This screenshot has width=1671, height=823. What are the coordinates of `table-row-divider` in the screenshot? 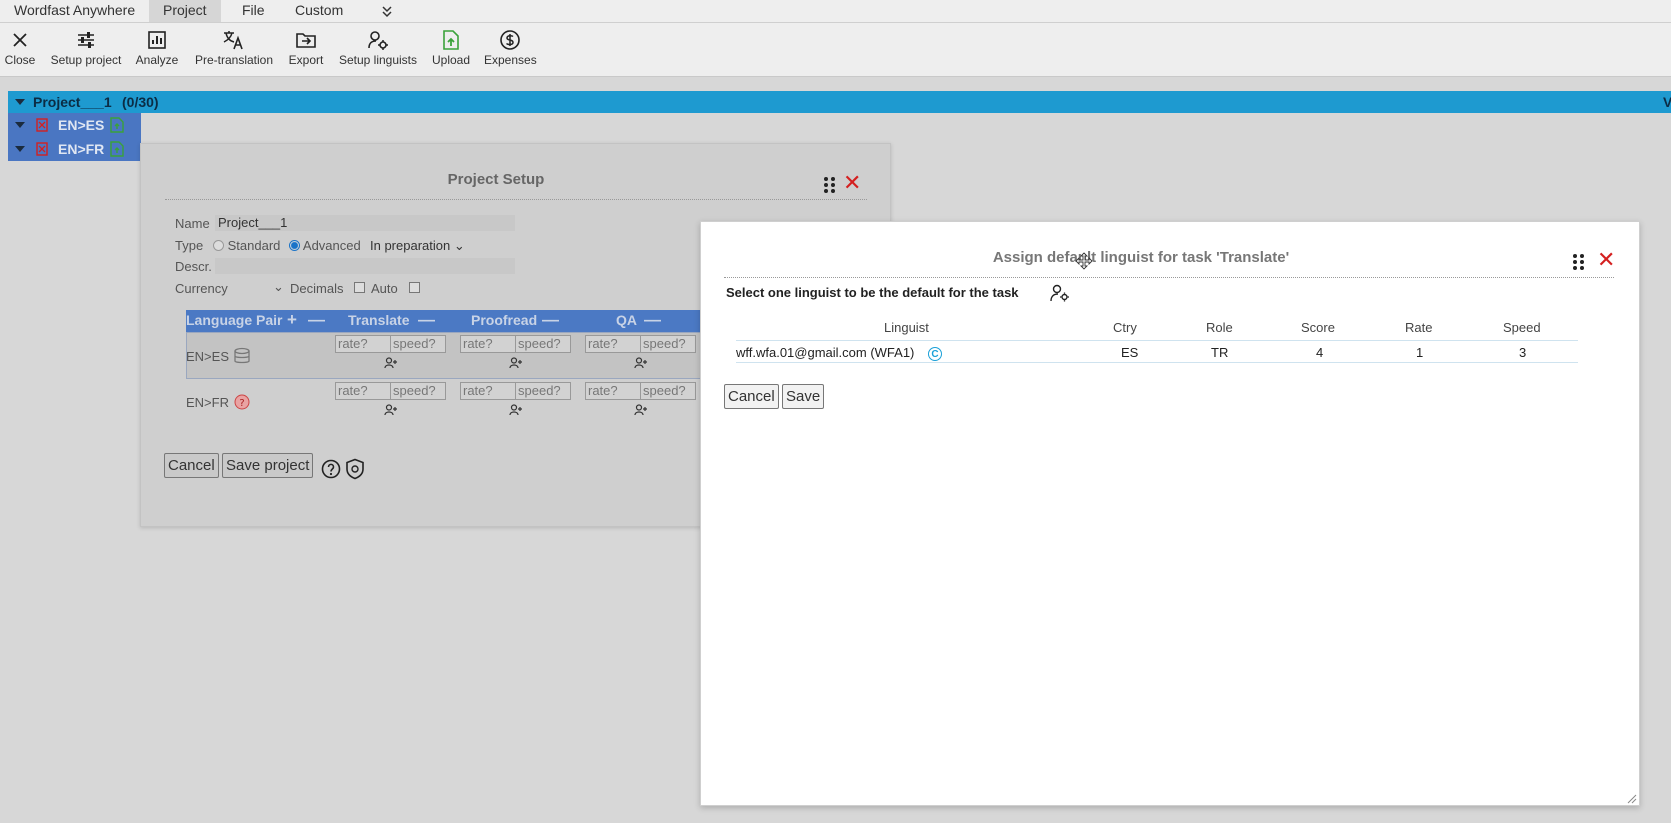 It's located at (1157, 362).